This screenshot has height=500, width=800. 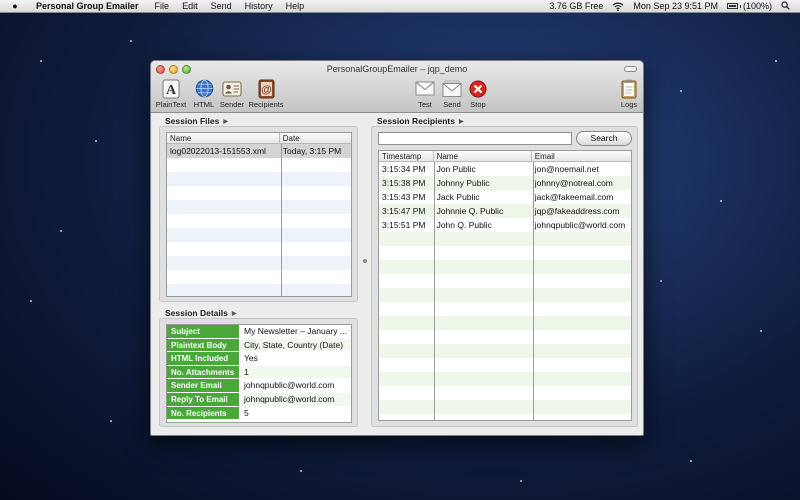 I want to click on menu-send: Send, so click(x=221, y=6).